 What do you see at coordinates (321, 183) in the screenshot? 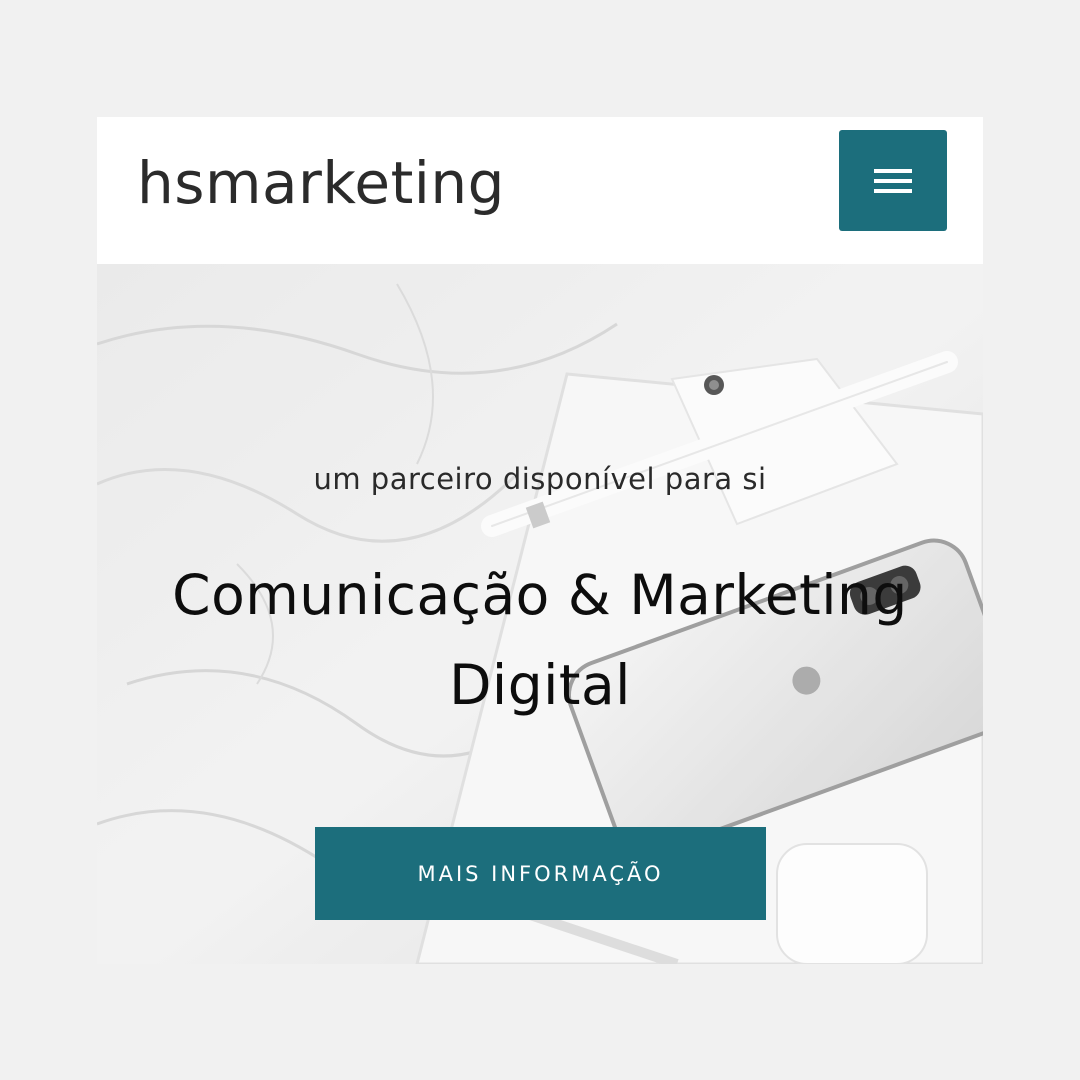
I see `site-logo: hsmarketing` at bounding box center [321, 183].